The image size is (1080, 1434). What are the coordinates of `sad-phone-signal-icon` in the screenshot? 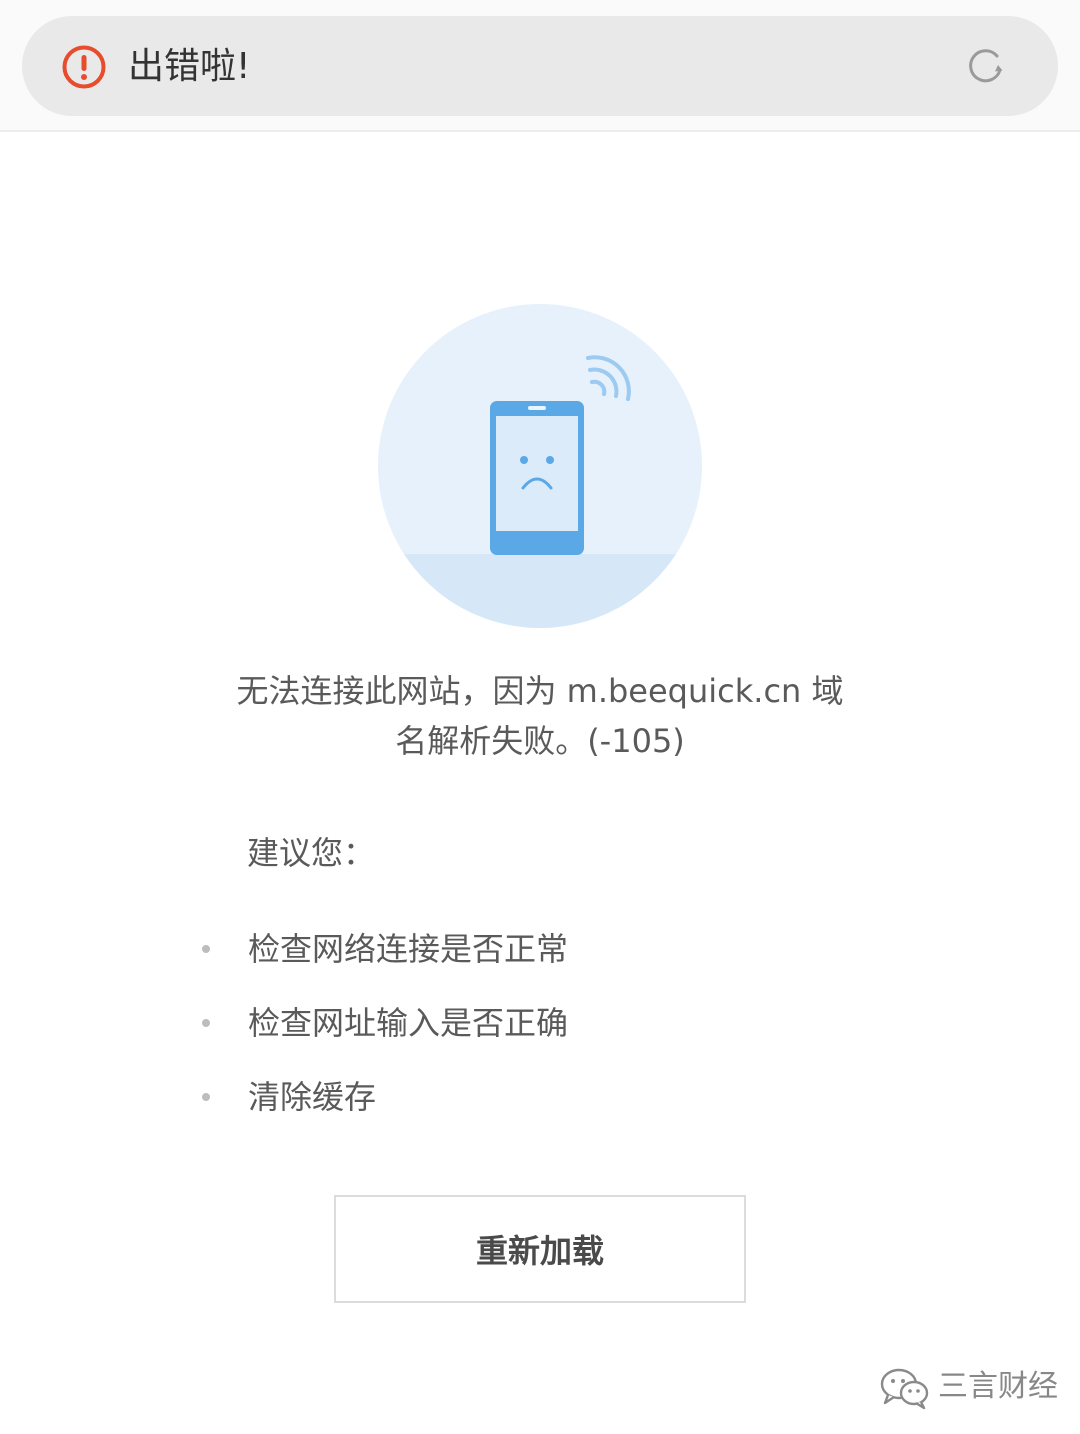 It's located at (540, 466).